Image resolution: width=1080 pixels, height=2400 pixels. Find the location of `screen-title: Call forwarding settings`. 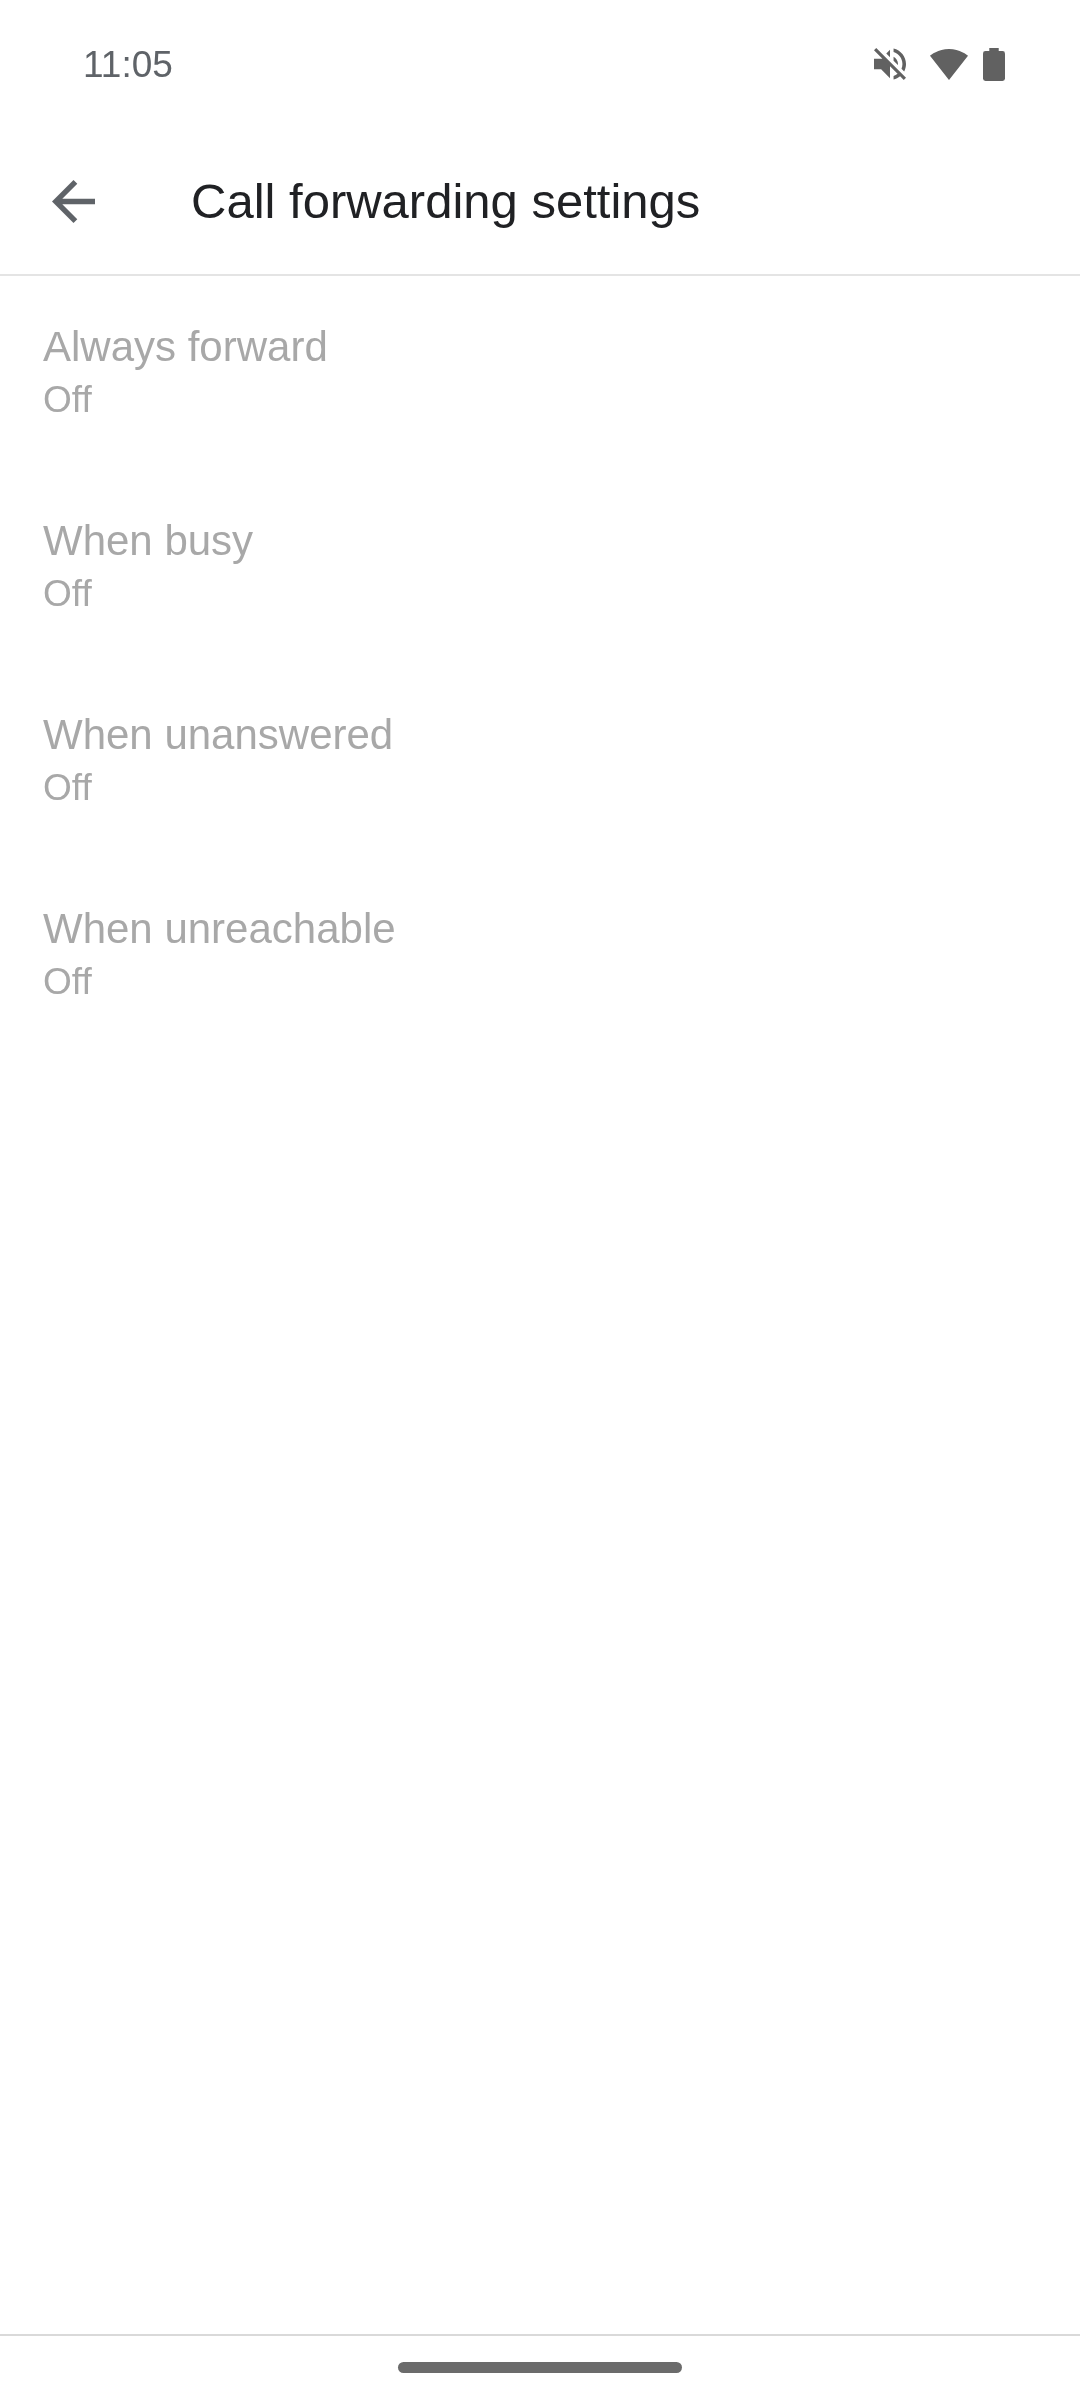

screen-title: Call forwarding settings is located at coordinates (446, 201).